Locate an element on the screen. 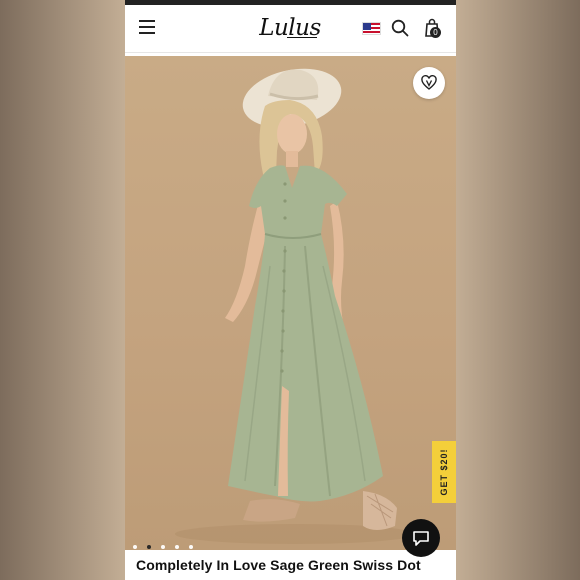  site-header: Lulus 0 is located at coordinates (290, 29).